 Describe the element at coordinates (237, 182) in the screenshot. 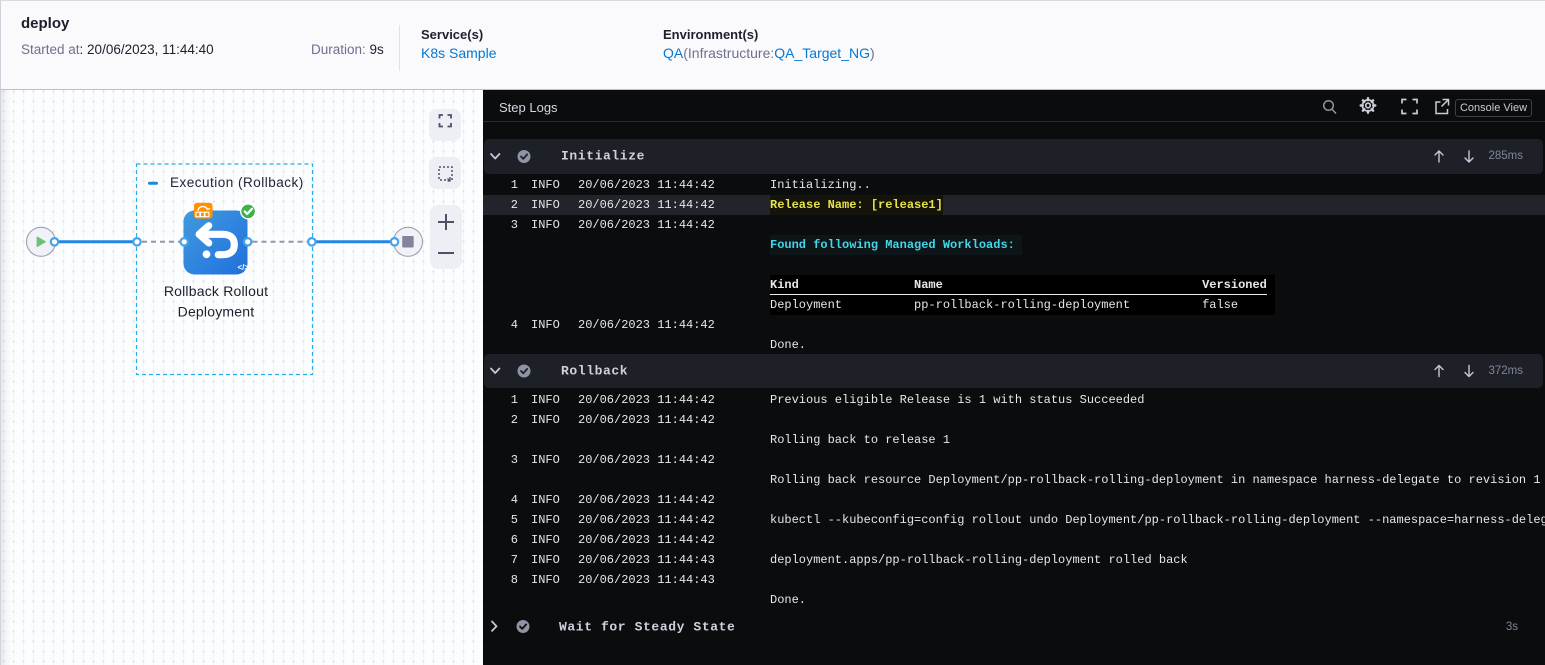

I see `svg-text: Execution (Rollback)` at that location.